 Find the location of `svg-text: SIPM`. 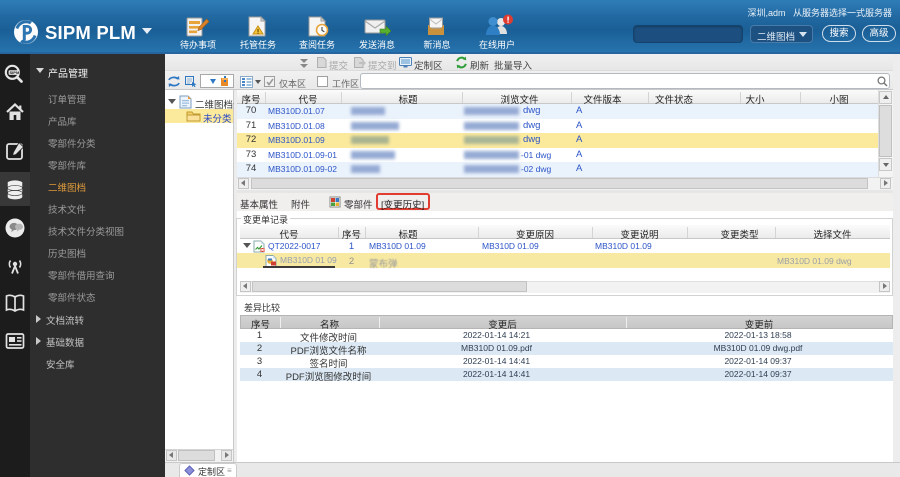

svg-text: SIPM is located at coordinates (15, 72).